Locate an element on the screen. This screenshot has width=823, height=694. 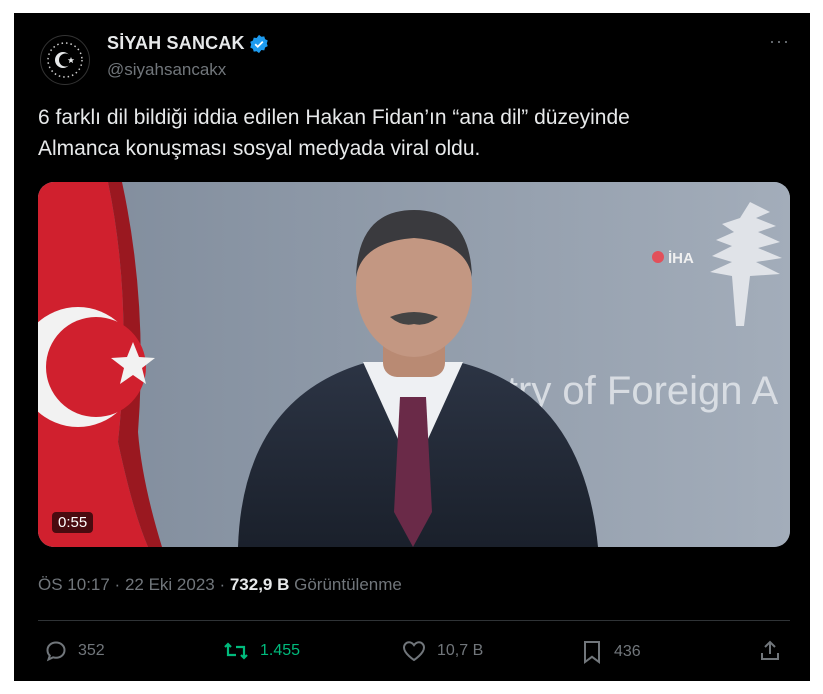
retweet-icon is located at coordinates (236, 651).